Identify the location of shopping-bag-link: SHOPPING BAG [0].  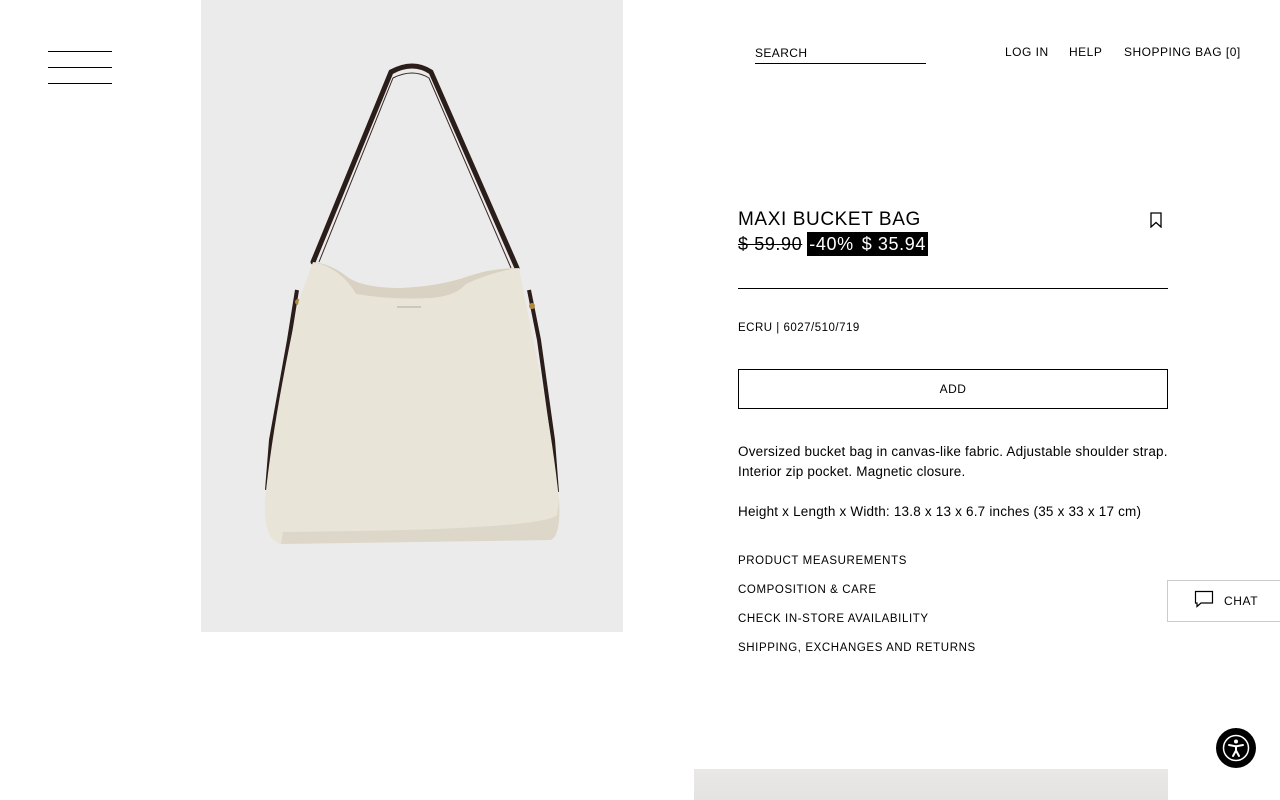
(1182, 52).